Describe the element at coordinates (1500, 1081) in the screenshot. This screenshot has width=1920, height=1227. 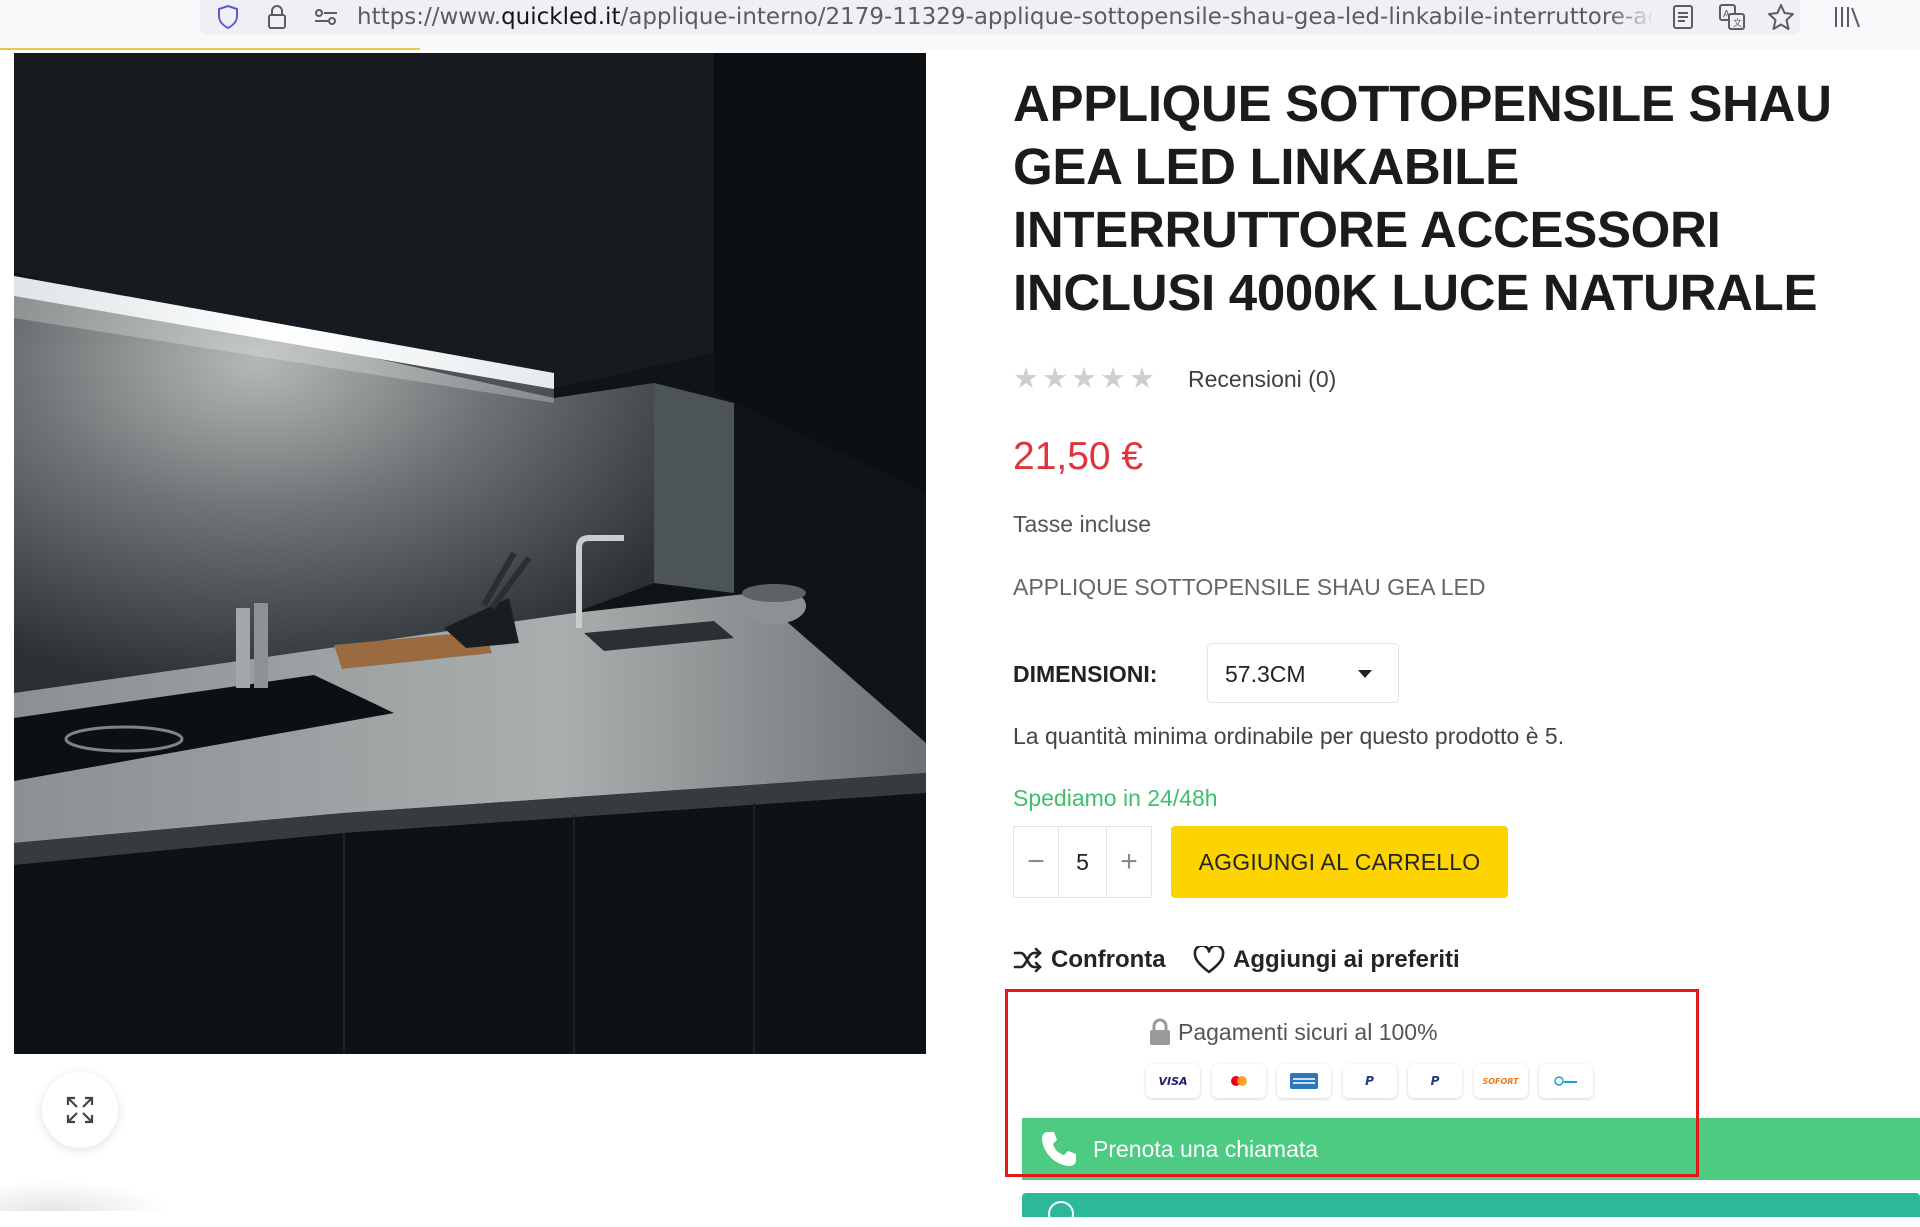
I see `sofort-icon: SOFORT` at that location.